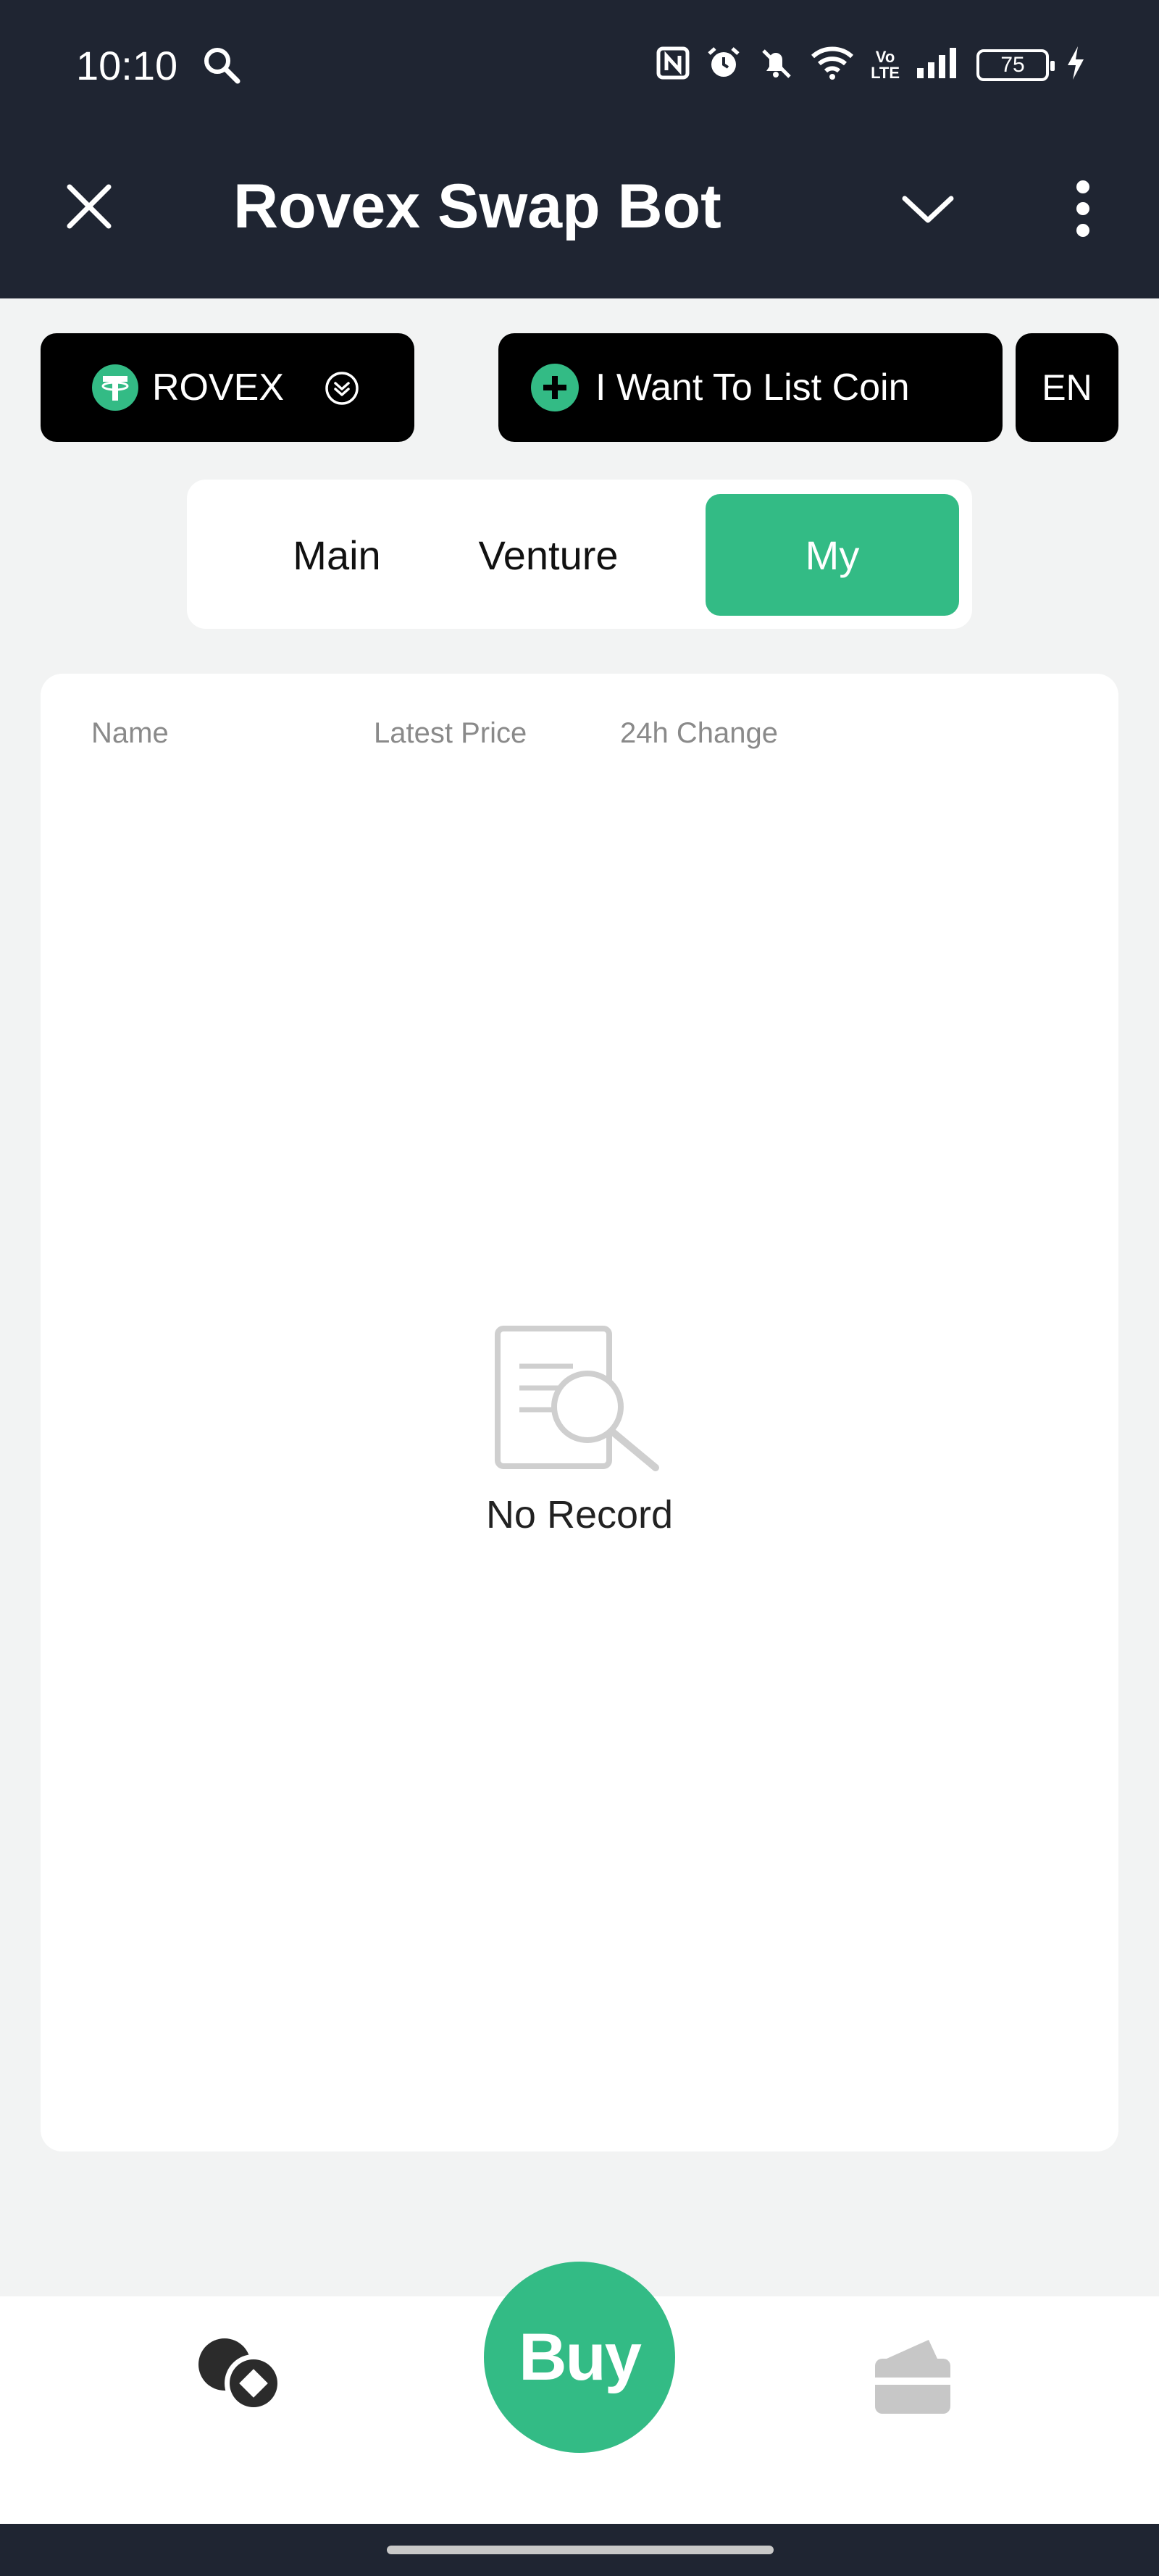  What do you see at coordinates (115, 387) in the screenshot?
I see `tether-icon` at bounding box center [115, 387].